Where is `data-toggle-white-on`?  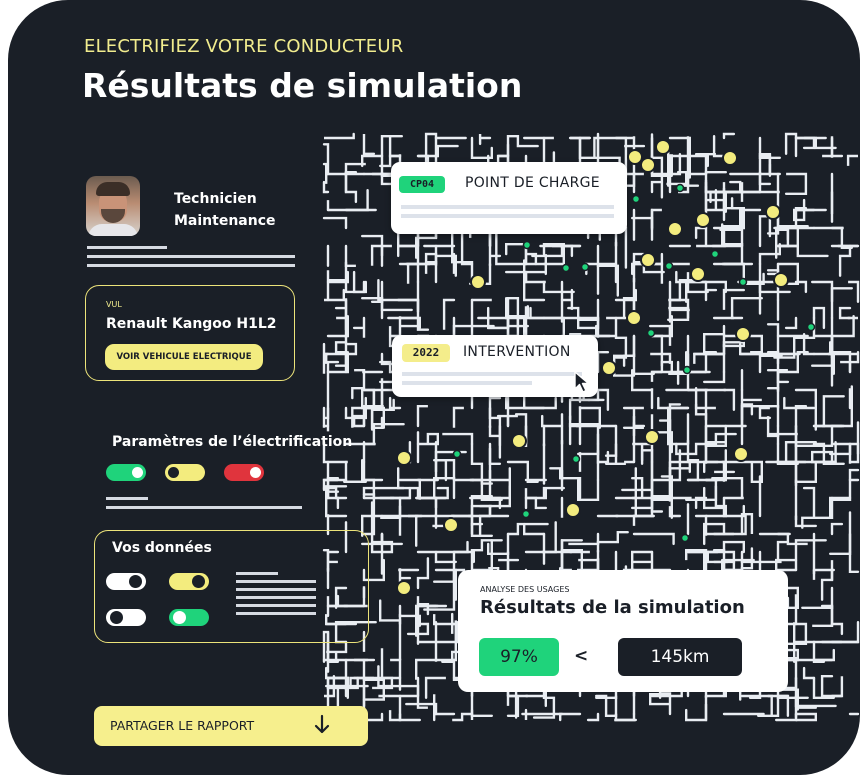 data-toggle-white-on is located at coordinates (126, 581).